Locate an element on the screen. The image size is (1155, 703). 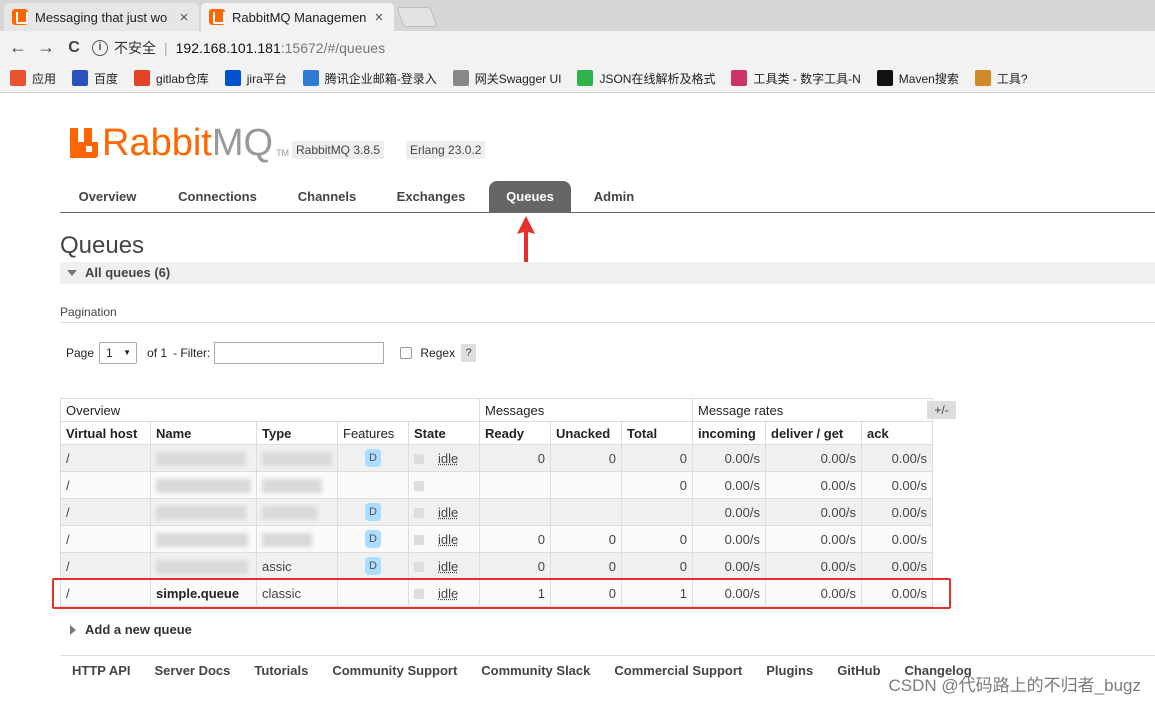
rabbitmq-logo: Rabbit MQ TM is located at coordinates (179, 143).